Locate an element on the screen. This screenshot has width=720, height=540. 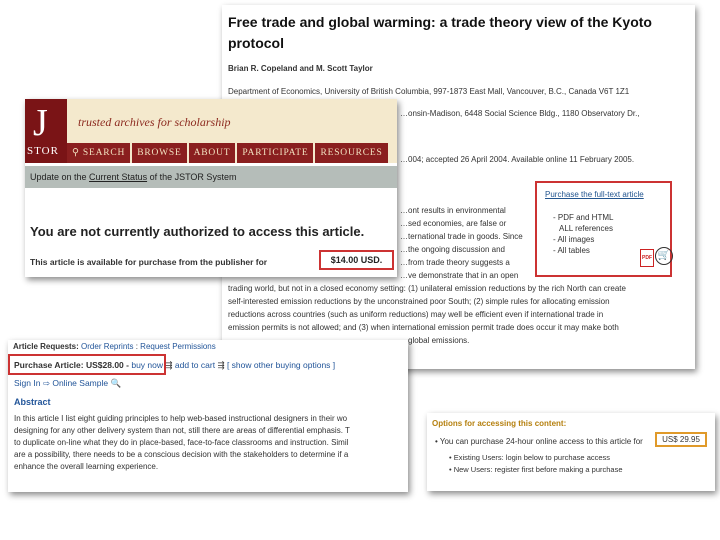
online-sample-link: Online Sample is located at coordinates (80, 383).